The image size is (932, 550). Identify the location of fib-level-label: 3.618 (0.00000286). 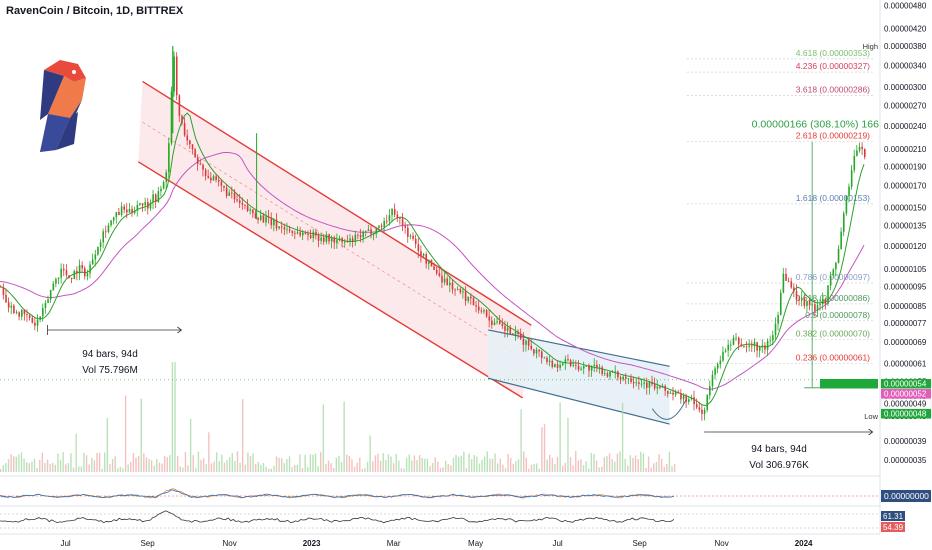
(833, 89).